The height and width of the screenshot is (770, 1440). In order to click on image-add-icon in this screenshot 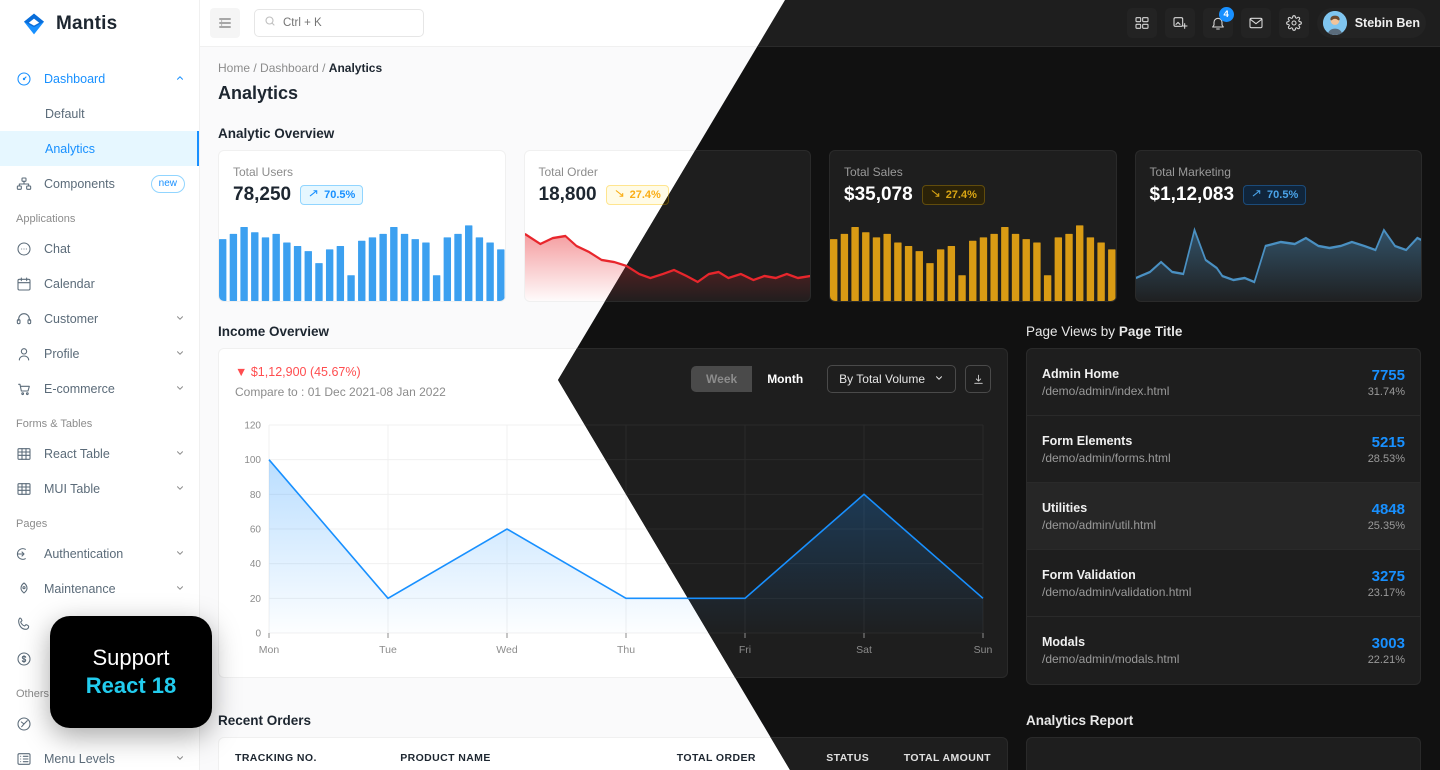, I will do `click(1179, 23)`.